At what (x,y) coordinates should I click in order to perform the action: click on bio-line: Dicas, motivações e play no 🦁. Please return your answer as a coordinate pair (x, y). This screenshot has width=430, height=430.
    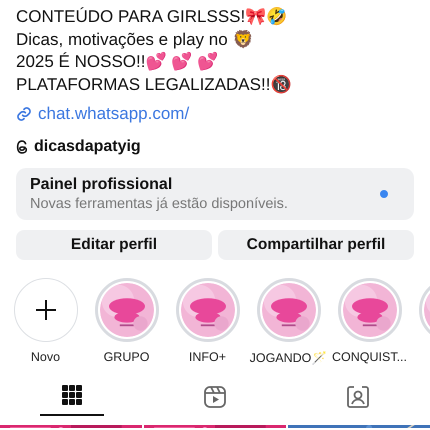
    Looking at the image, I should click on (135, 39).